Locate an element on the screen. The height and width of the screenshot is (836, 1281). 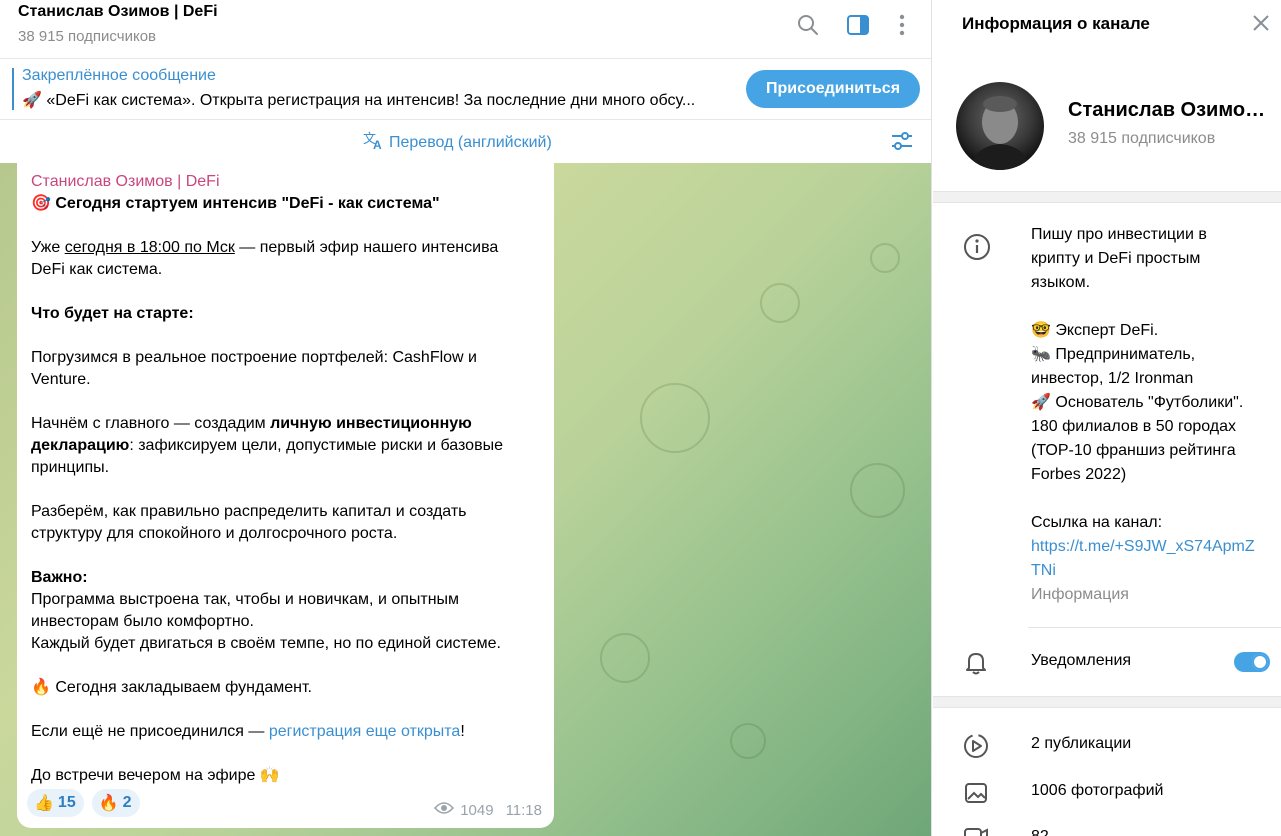
post-bold-text: личную инвестиционную is located at coordinates (371, 423).